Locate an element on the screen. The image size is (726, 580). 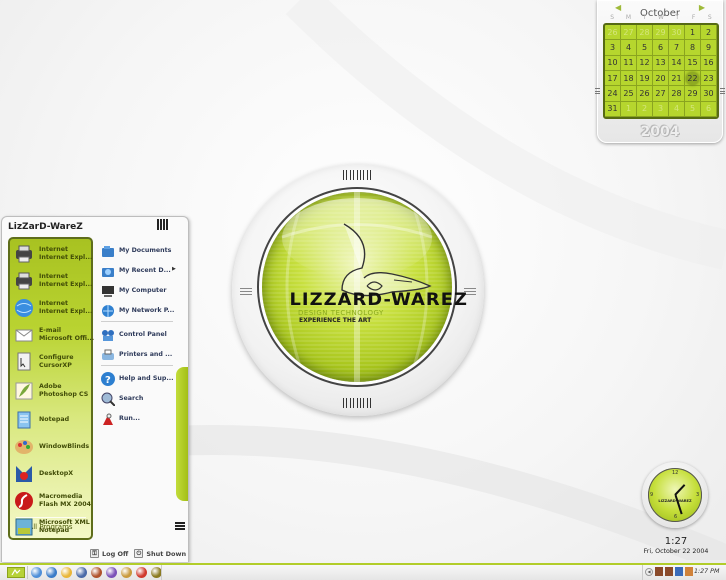
recent-item: WindowBlinds is located at coordinates (53, 447).